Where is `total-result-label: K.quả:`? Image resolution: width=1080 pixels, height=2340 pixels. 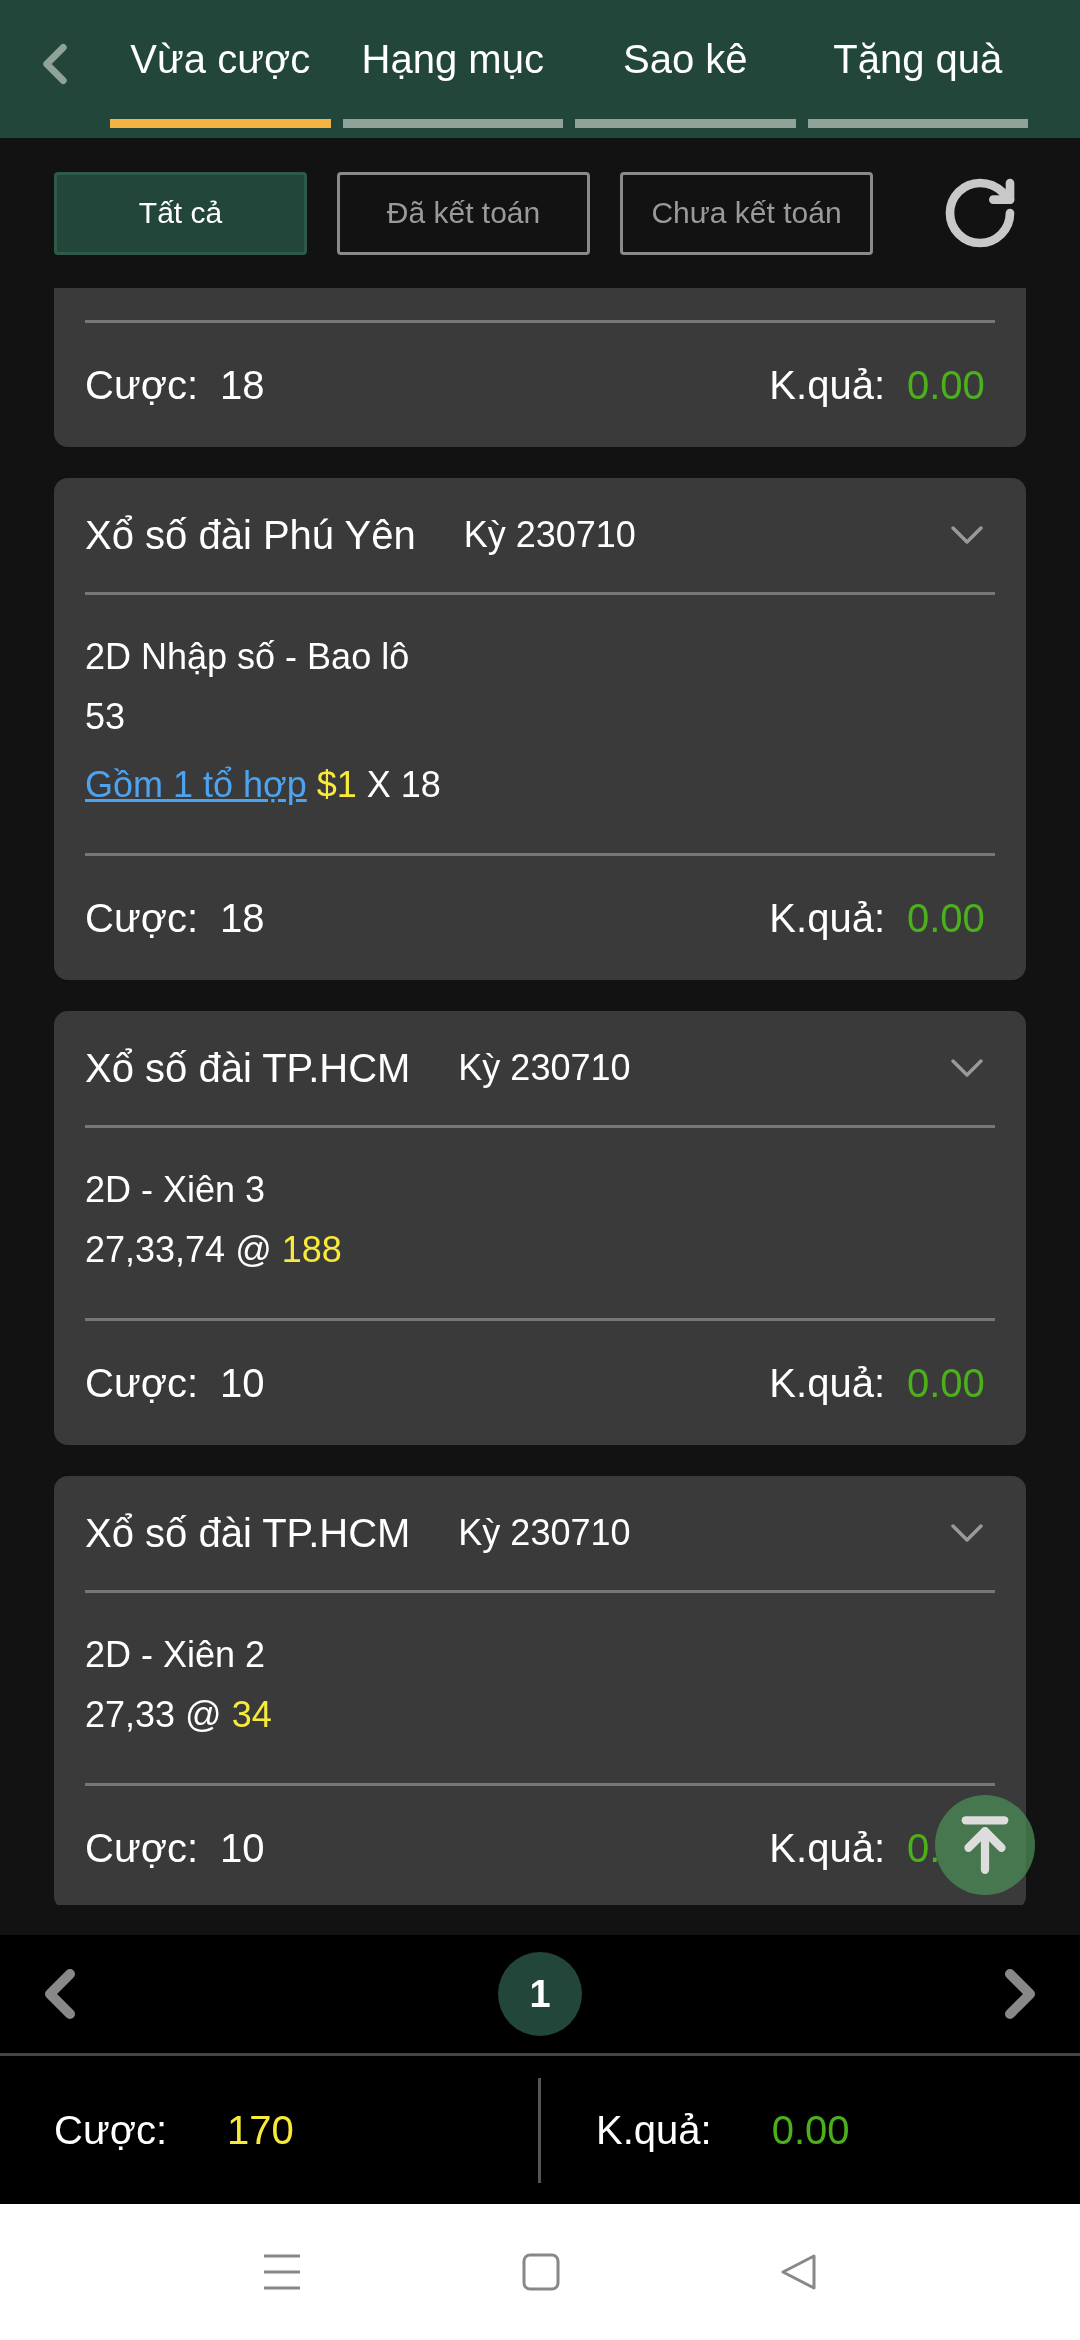 total-result-label: K.quả: is located at coordinates (654, 2130).